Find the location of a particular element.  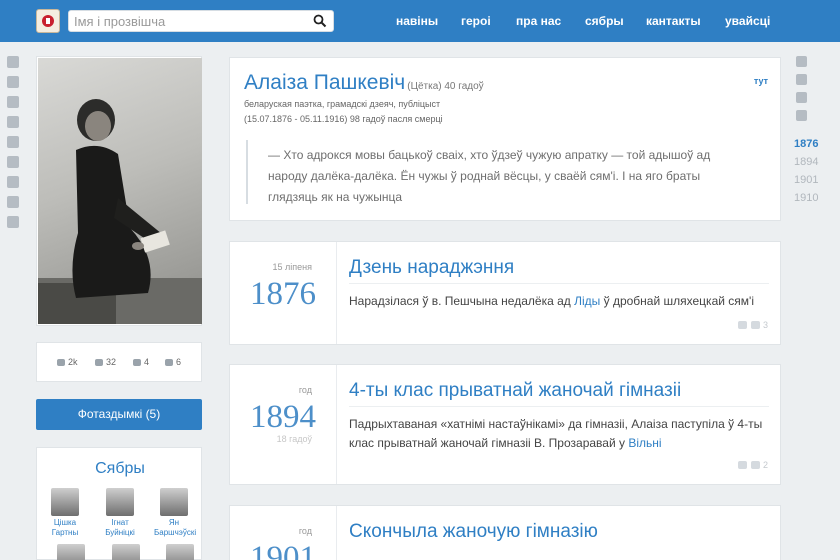

right-sidebar is located at coordinates (814, 92).